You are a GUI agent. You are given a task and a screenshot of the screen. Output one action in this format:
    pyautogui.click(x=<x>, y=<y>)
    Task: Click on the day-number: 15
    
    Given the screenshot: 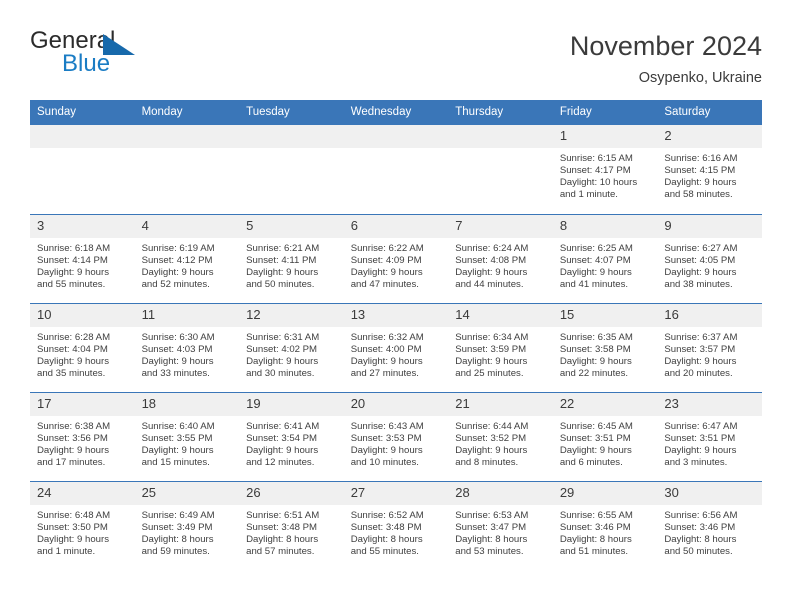 What is the action you would take?
    pyautogui.click(x=605, y=315)
    